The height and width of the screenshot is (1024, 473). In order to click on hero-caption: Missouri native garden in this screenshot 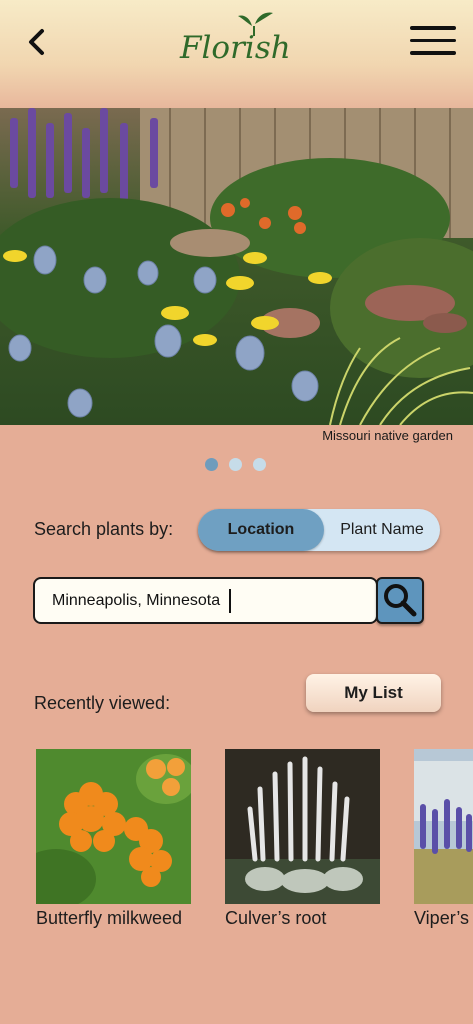, I will do `click(387, 435)`.